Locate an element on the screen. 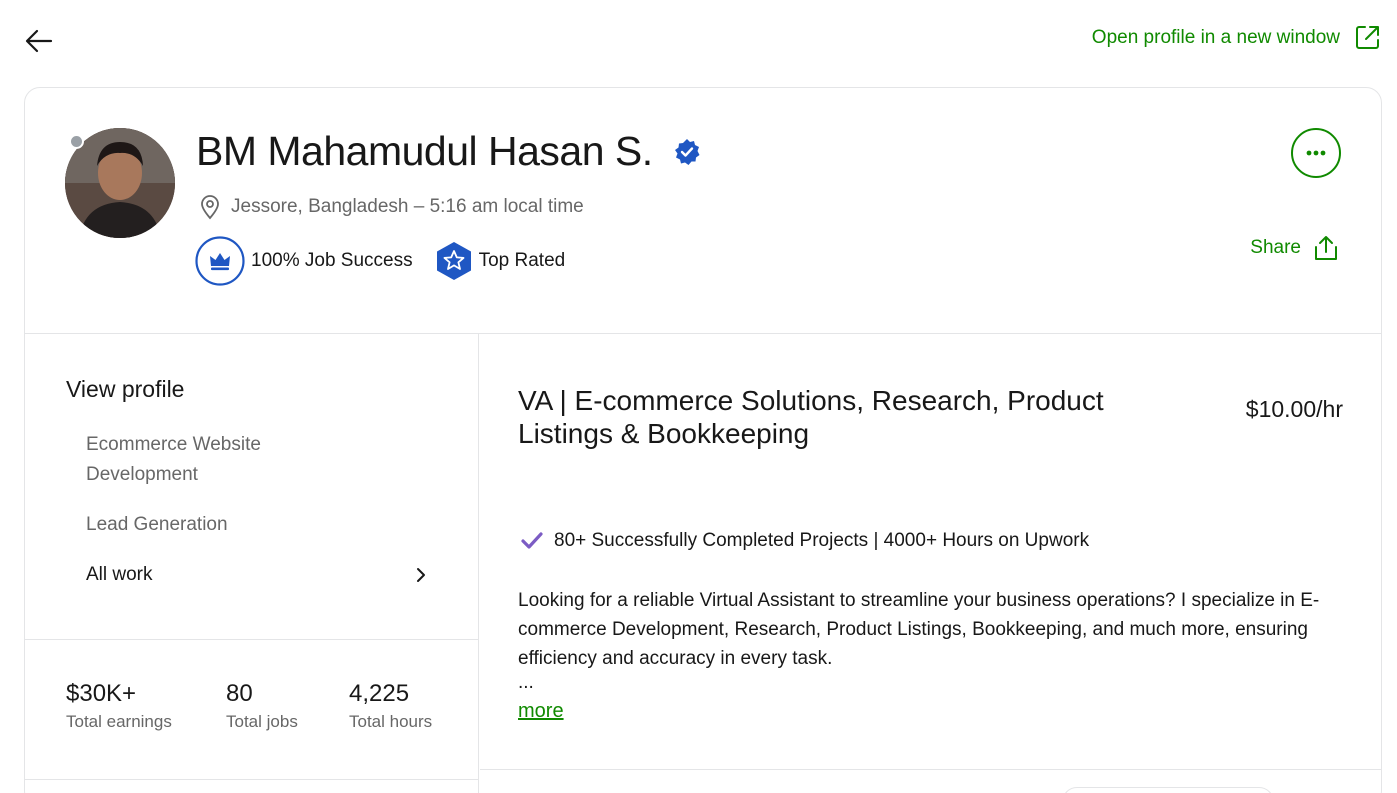  job-success-badge: 100% Job Success is located at coordinates (304, 261).